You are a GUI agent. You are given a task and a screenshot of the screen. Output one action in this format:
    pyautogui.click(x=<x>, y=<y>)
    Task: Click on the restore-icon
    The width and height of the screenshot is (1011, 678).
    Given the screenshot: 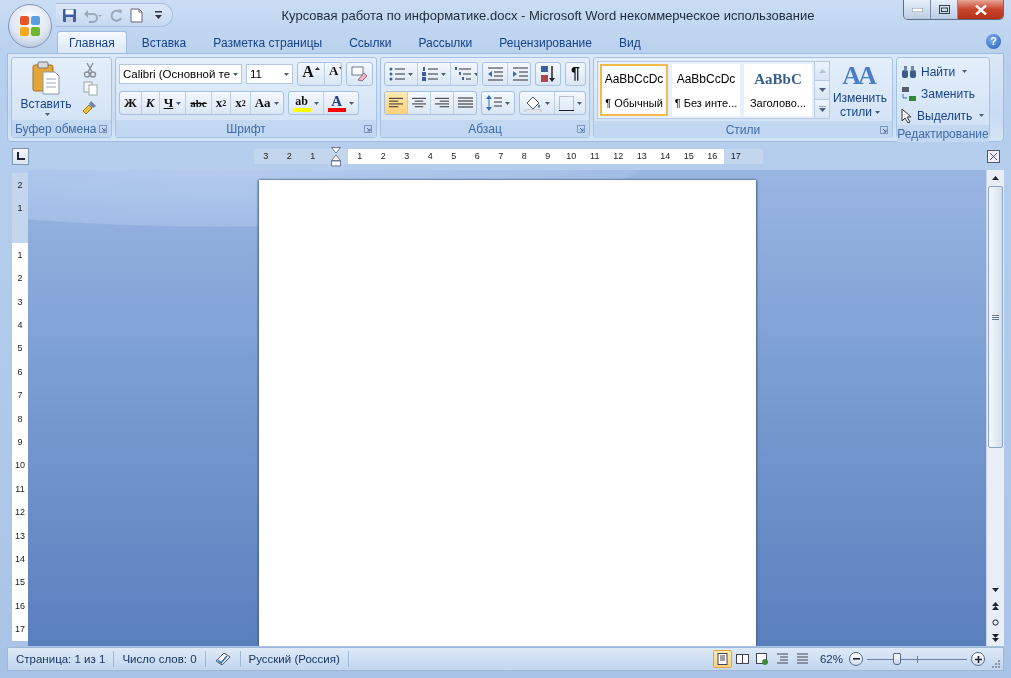 What is the action you would take?
    pyautogui.click(x=944, y=9)
    